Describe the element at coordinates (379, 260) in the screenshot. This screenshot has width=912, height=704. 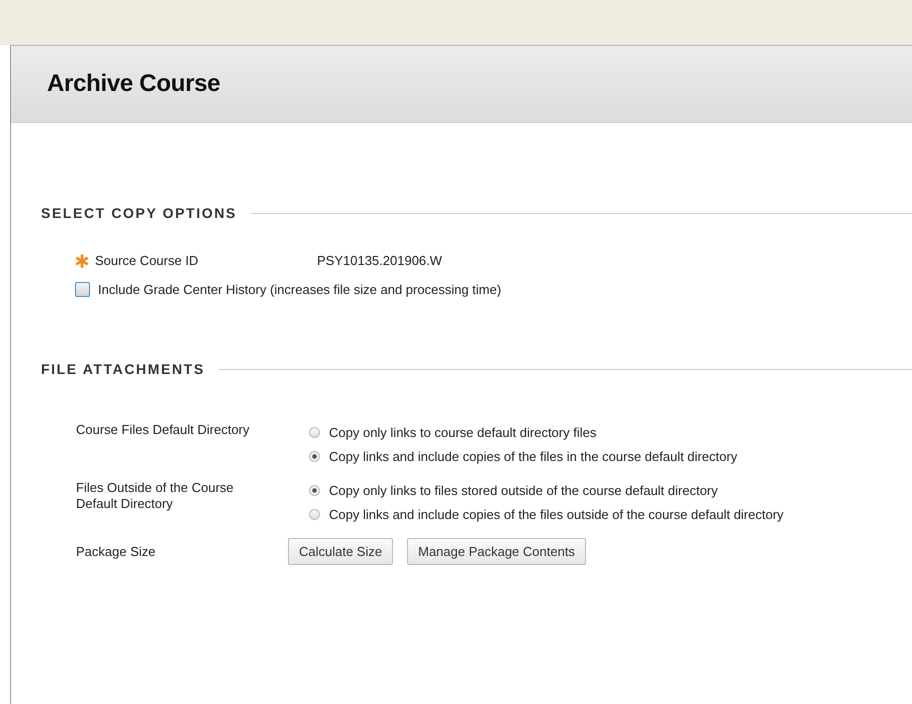
I see `field-value: PSY10135.201906.W` at that location.